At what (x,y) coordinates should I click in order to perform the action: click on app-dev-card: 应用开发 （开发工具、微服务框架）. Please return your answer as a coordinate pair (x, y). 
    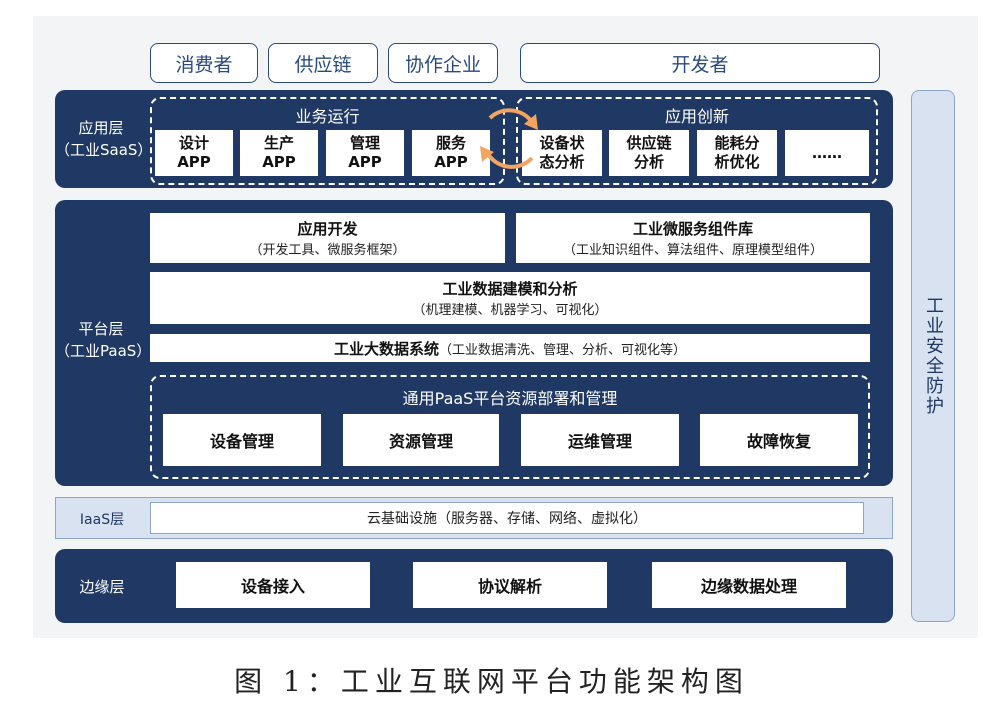
    Looking at the image, I should click on (327, 238).